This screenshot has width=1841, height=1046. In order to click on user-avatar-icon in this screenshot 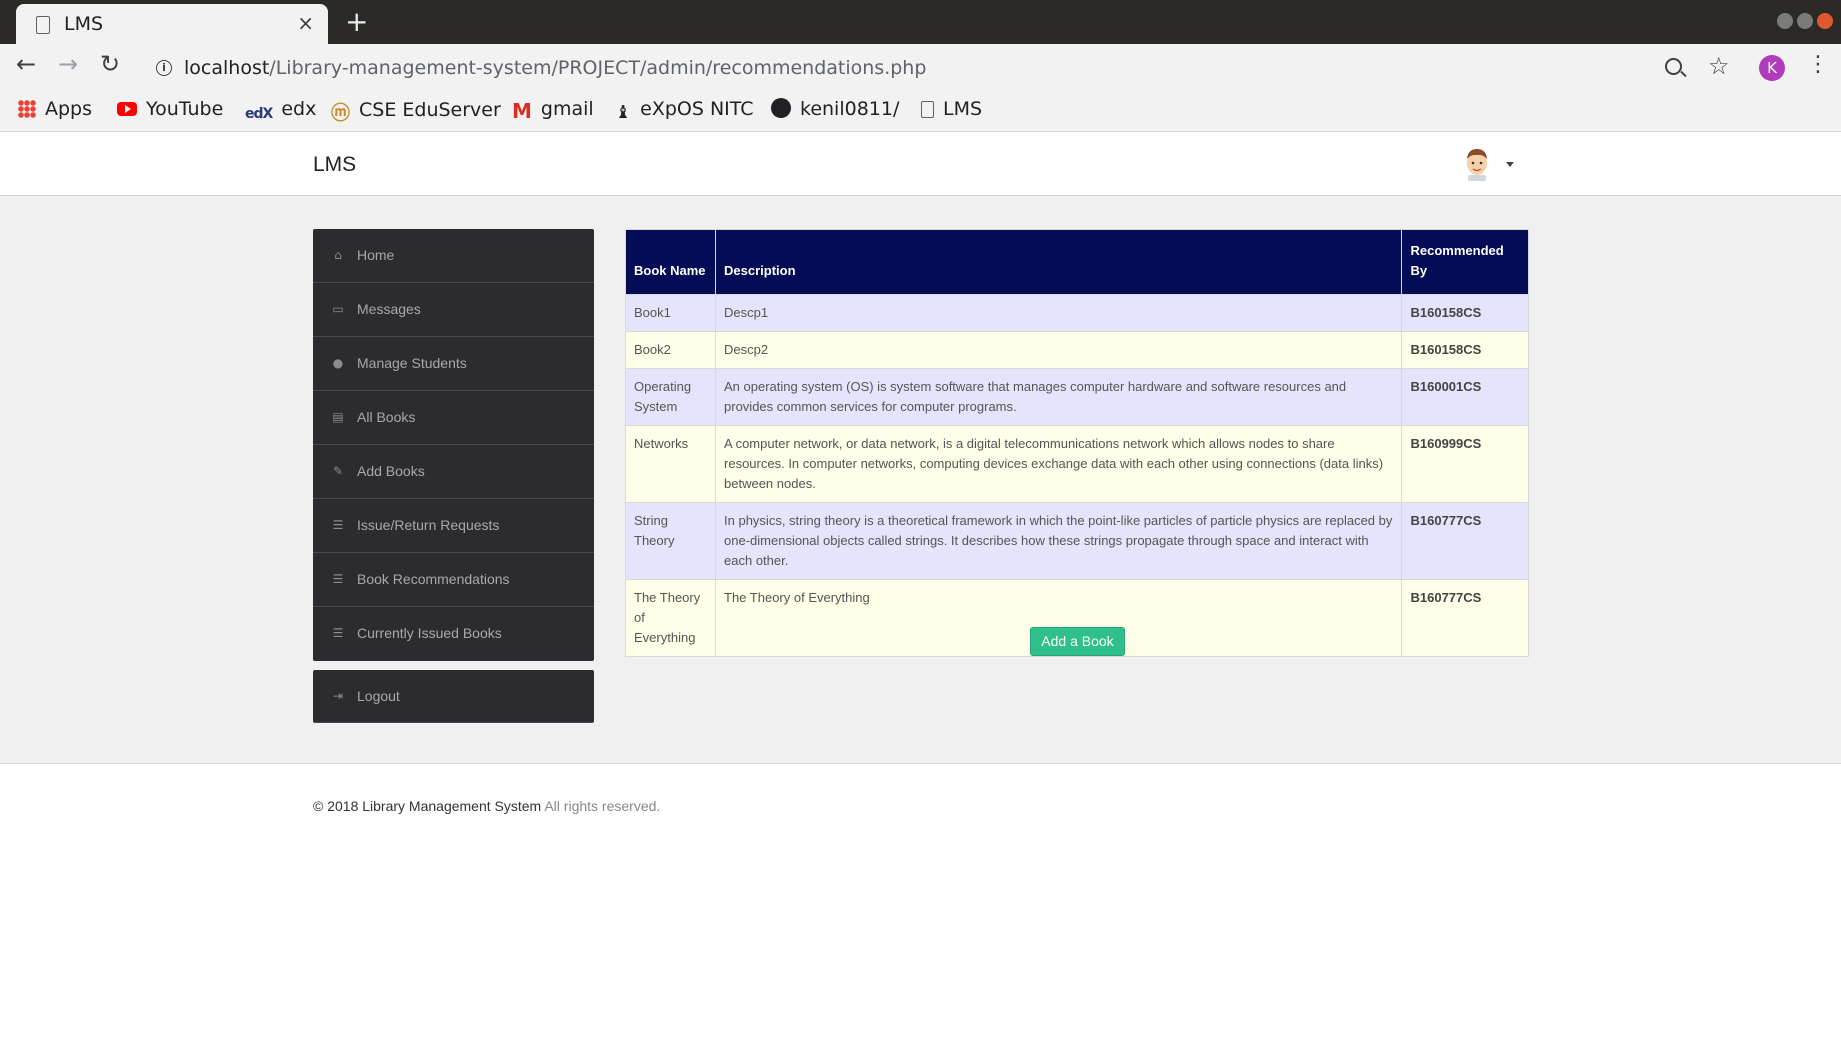, I will do `click(1477, 164)`.